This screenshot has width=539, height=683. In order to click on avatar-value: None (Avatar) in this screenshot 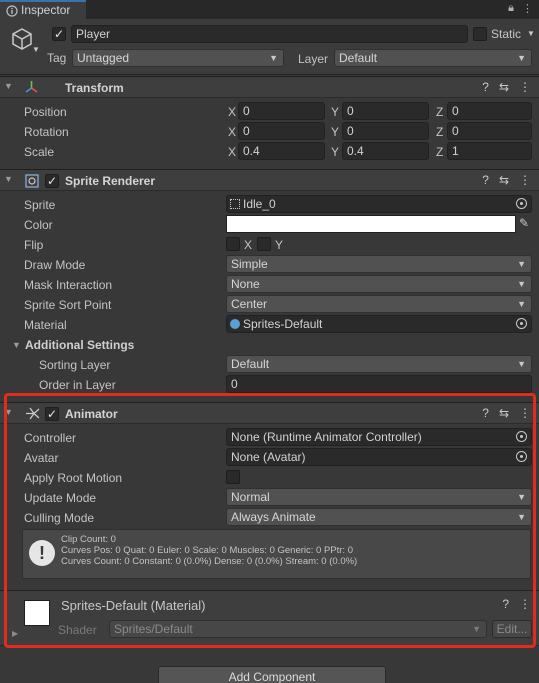, I will do `click(268, 457)`.